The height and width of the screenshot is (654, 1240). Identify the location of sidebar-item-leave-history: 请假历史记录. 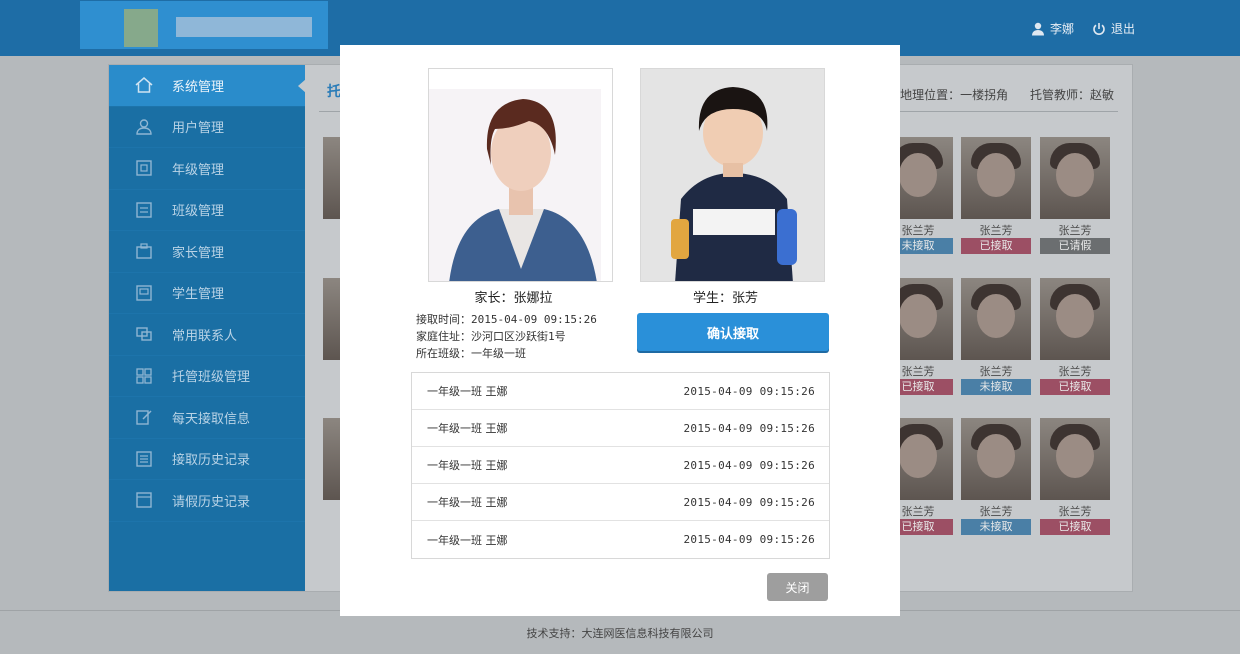
(207, 501).